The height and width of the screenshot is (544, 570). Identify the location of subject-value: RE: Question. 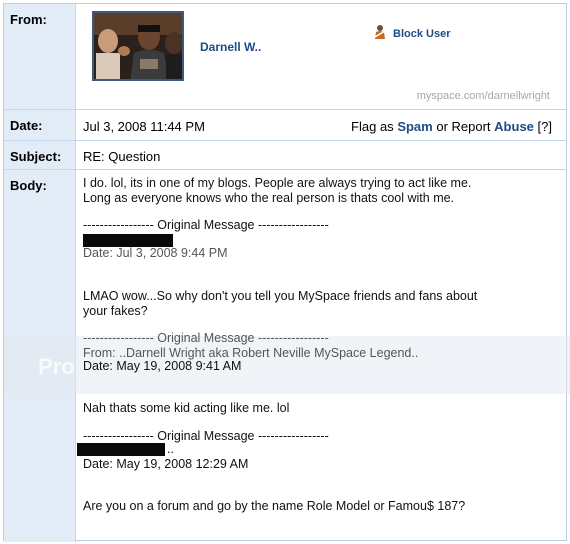
(122, 156).